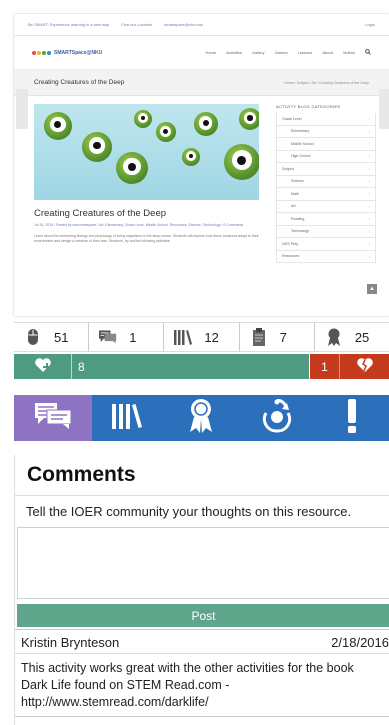 The image size is (389, 725). I want to click on thumb-nav-item: Home, so click(211, 52).